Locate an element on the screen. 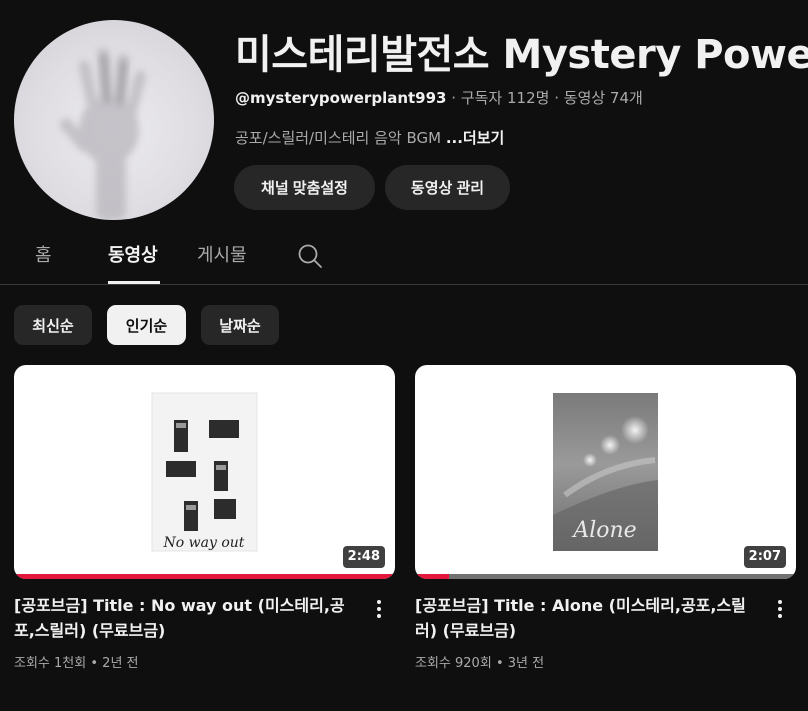 This screenshot has height=711, width=808. channel-handle: @mysterypowerplant993 is located at coordinates (341, 98).